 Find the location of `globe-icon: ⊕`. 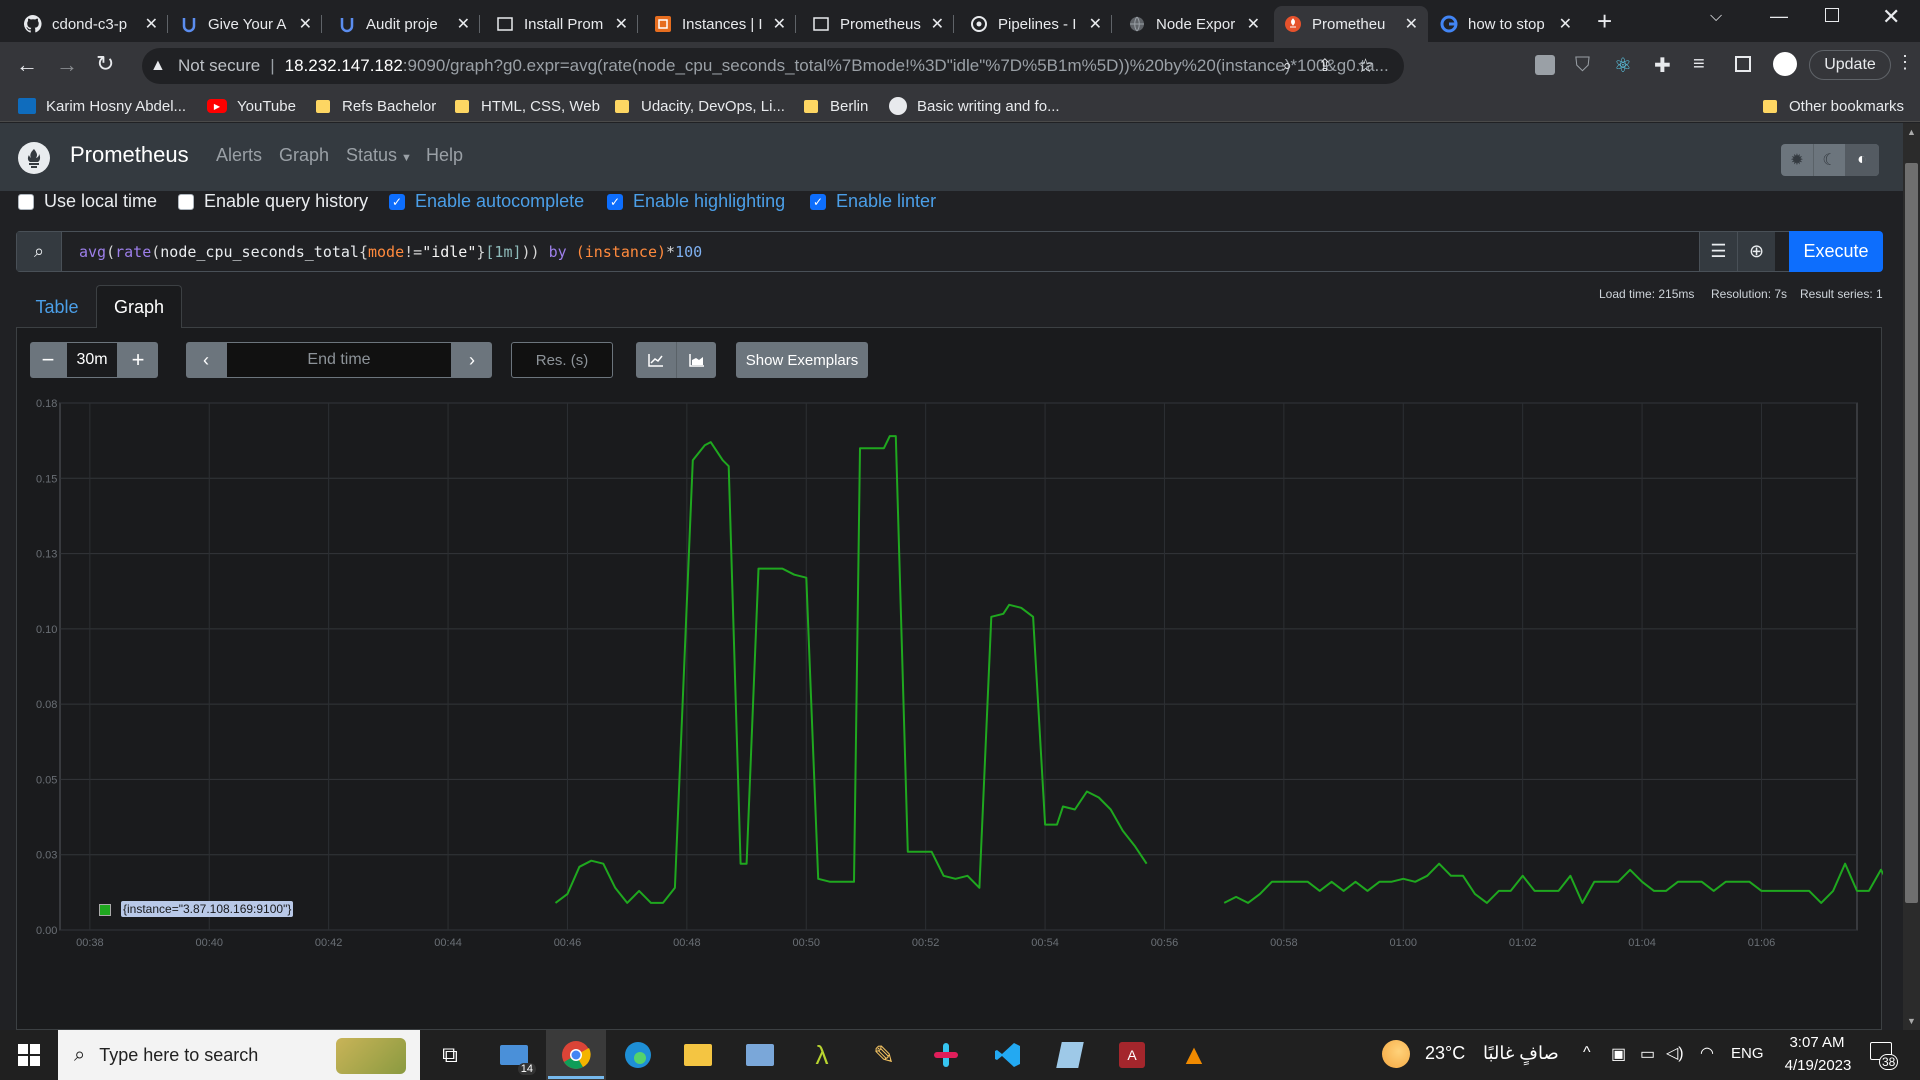

globe-icon: ⊕ is located at coordinates (1756, 251).